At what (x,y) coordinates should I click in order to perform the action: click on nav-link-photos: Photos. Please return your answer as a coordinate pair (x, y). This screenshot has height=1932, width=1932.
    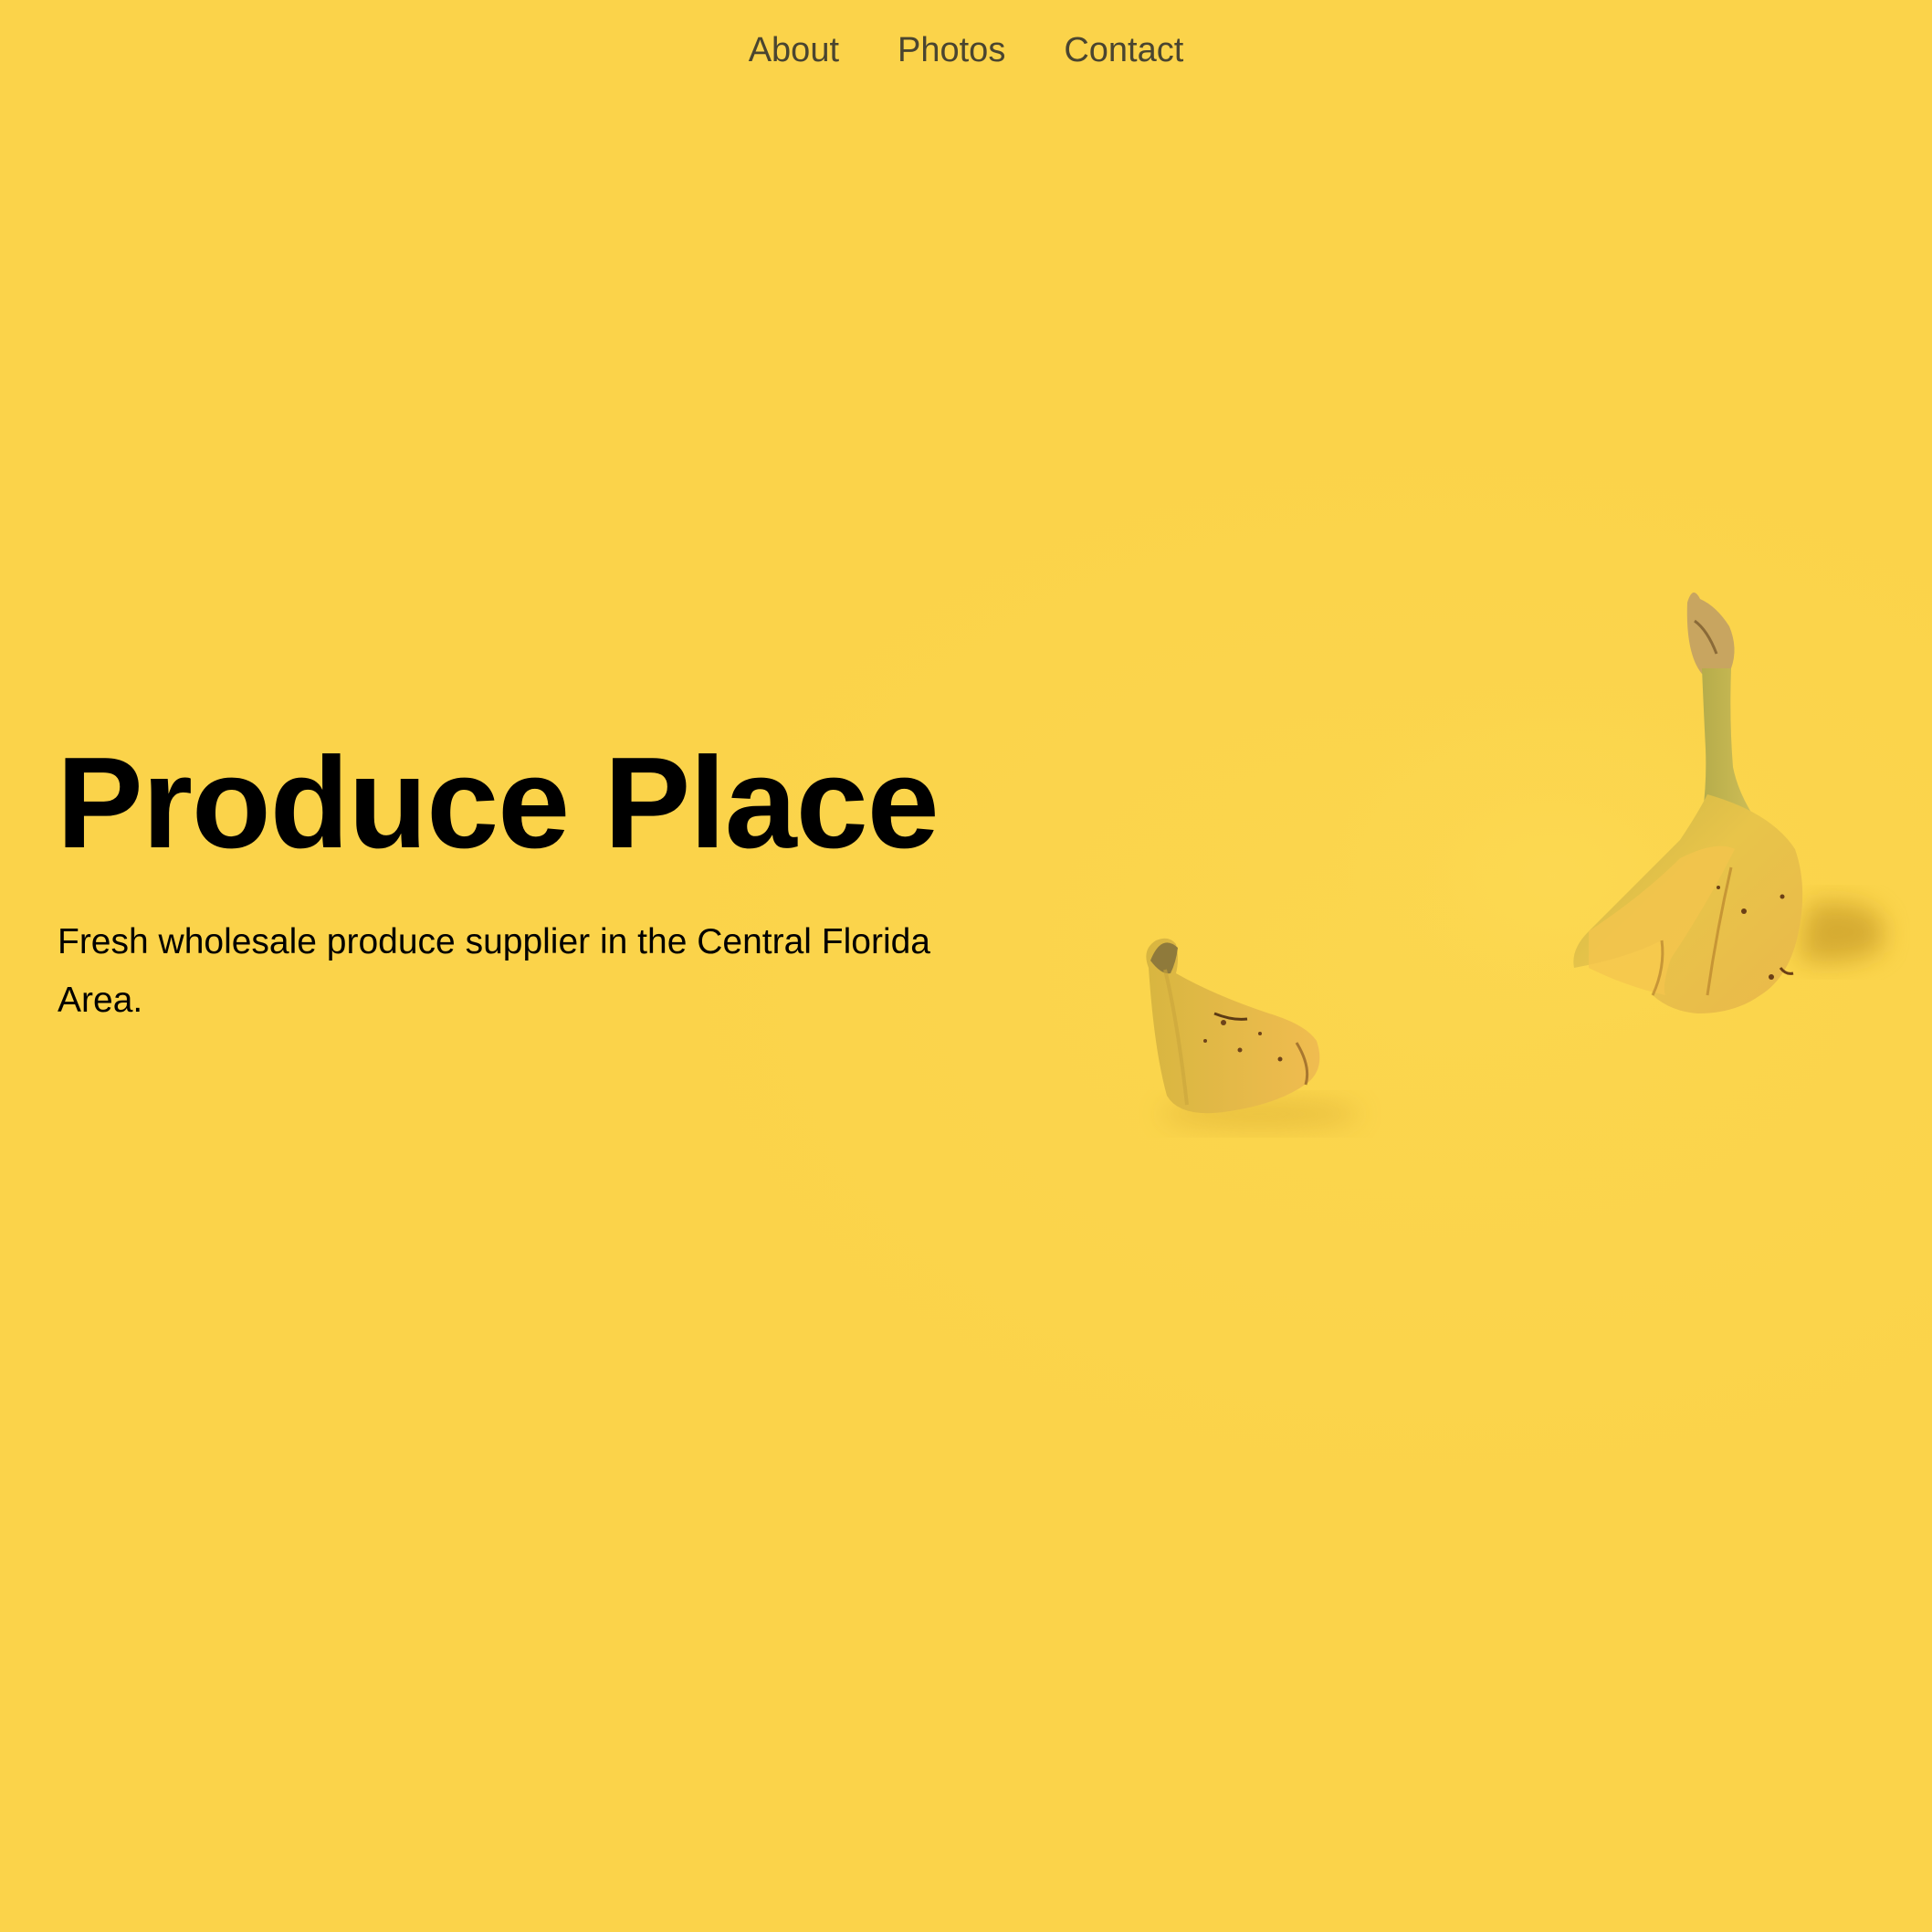
    Looking at the image, I should click on (951, 51).